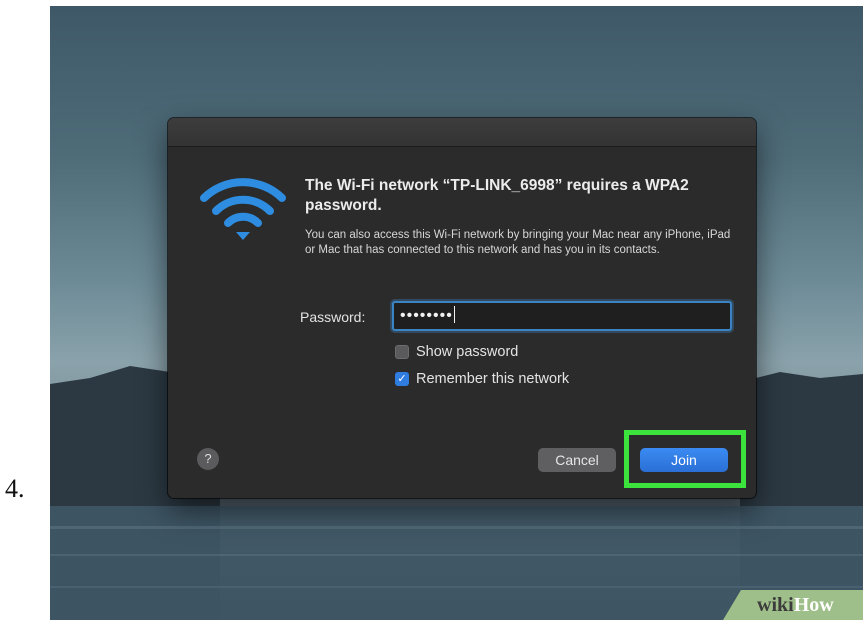 This screenshot has height=620, width=863. Describe the element at coordinates (813, 605) in the screenshot. I see `watermark-part-how: How` at that location.